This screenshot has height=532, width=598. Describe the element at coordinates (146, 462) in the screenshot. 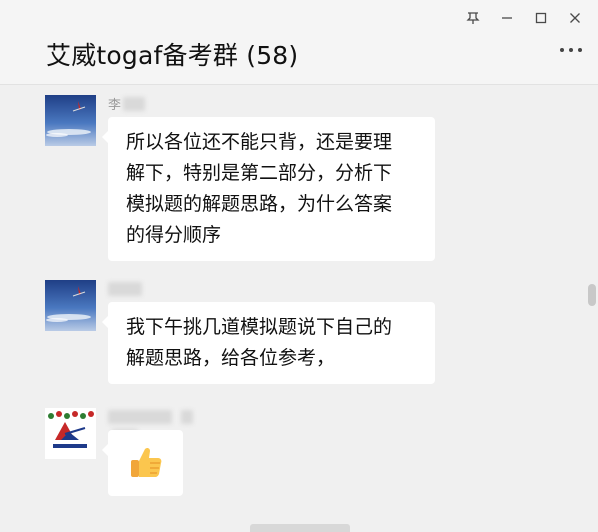

I see `thumbs-up-icon` at that location.